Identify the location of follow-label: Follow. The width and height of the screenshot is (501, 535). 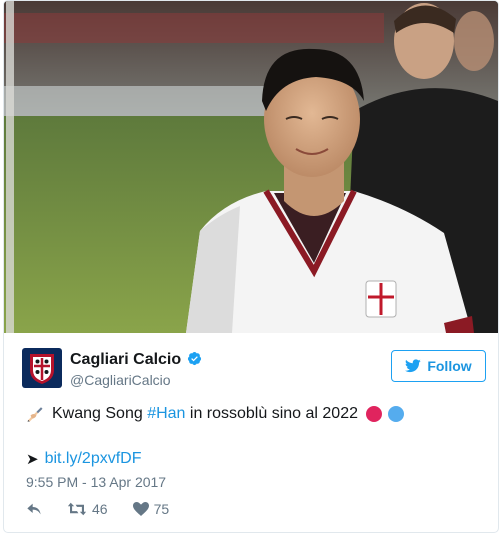
(449, 366).